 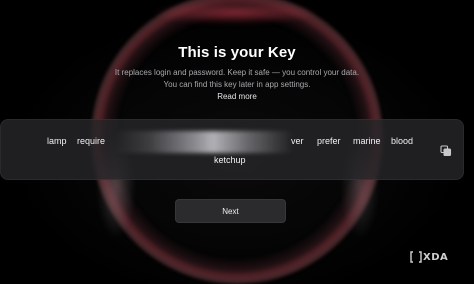 What do you see at coordinates (446, 150) in the screenshot?
I see `copy-icon` at bounding box center [446, 150].